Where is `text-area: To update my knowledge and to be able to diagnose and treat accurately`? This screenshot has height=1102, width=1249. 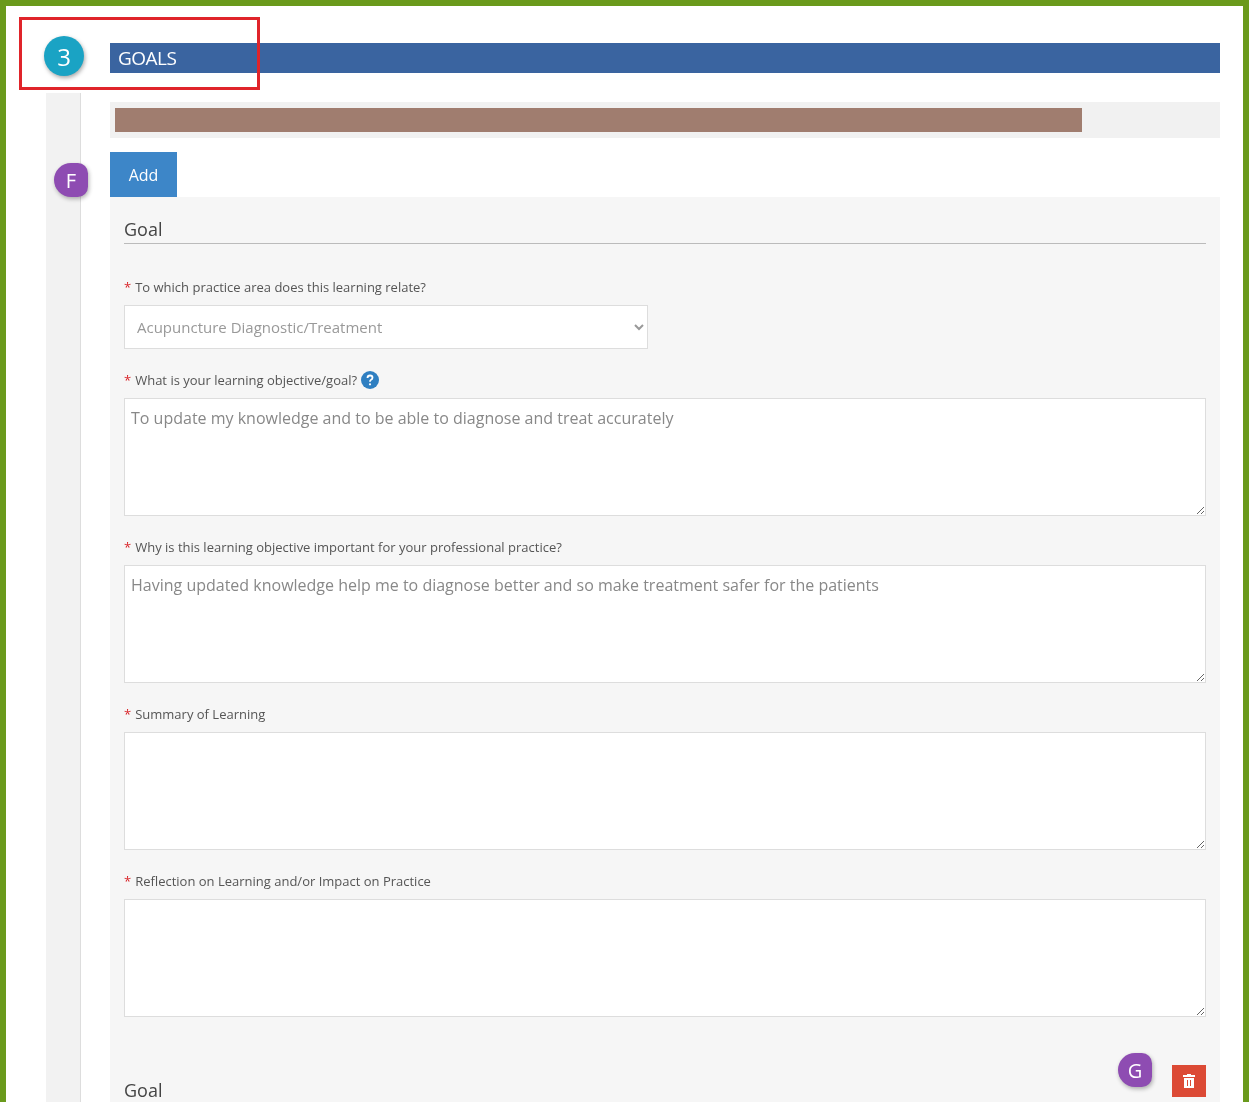 text-area: To update my knowledge and to be able to diagnose and treat accurately is located at coordinates (665, 457).